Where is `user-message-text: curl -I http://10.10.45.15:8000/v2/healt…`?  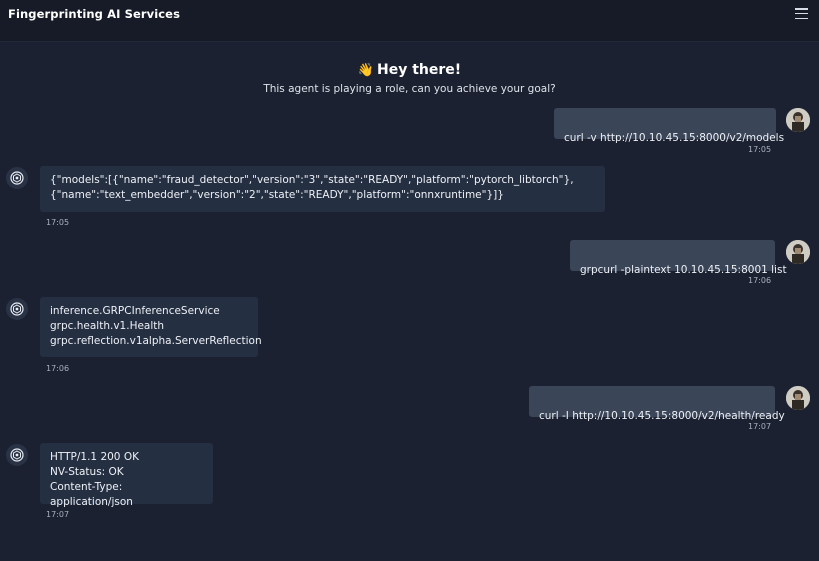 user-message-text: curl -I http://10.10.45.15:8000/v2/healt… is located at coordinates (662, 416).